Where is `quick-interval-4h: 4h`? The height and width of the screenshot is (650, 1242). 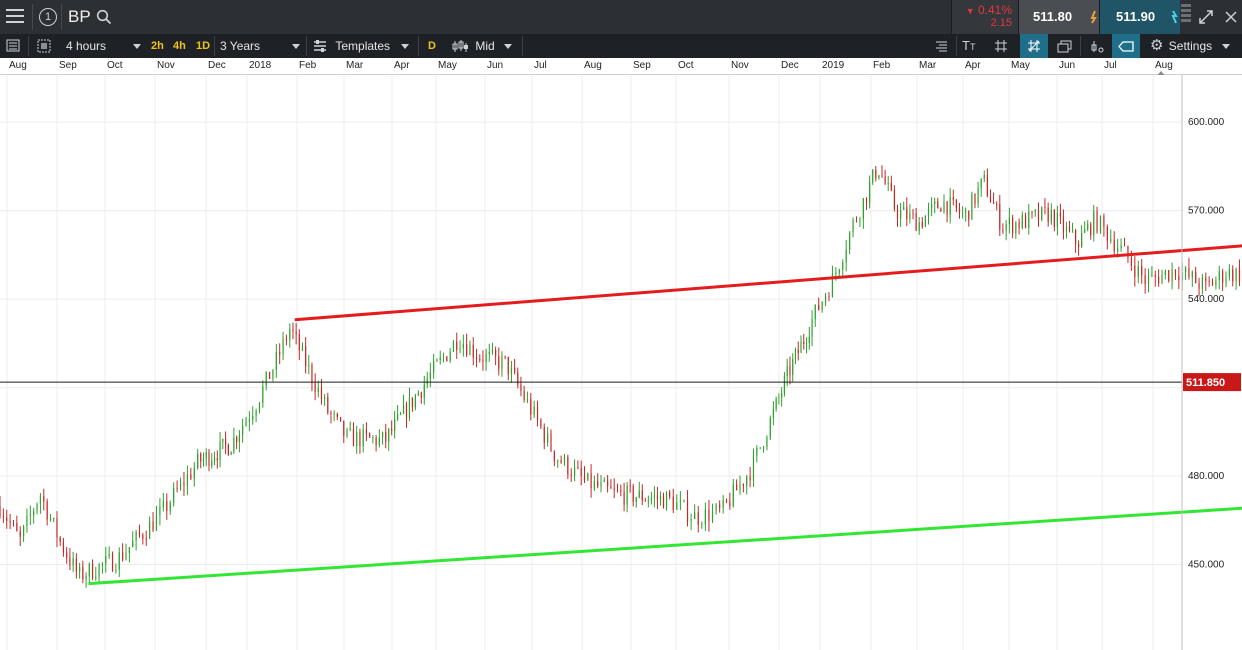
quick-interval-4h: 4h is located at coordinates (179, 46).